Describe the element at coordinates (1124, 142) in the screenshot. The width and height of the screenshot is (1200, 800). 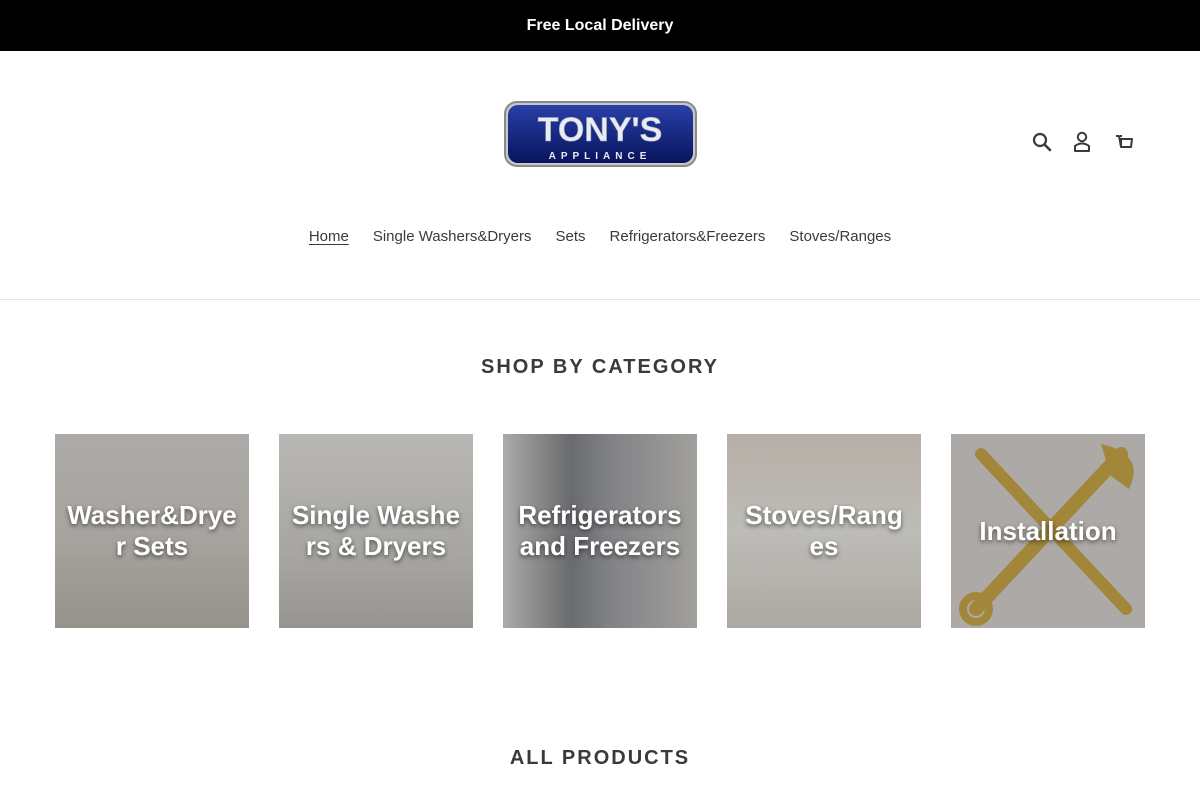
I see `cart-icon` at that location.